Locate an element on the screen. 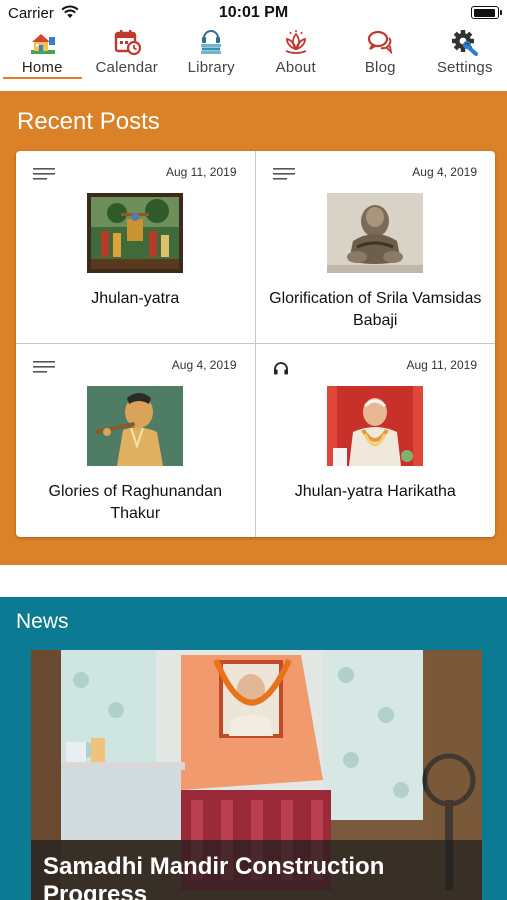  tab-label-library: Library is located at coordinates (211, 67).